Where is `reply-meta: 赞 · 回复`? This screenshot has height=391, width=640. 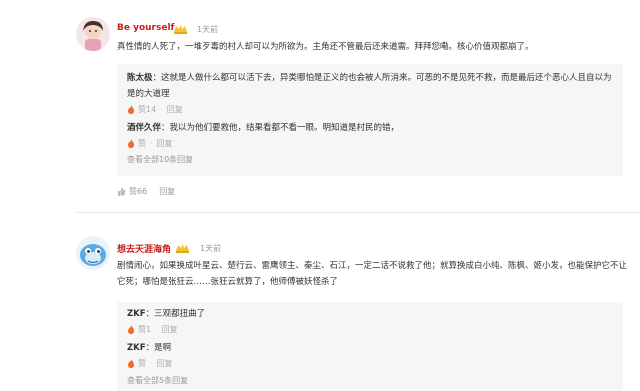
reply-meta: 赞 · 回复 is located at coordinates (150, 363).